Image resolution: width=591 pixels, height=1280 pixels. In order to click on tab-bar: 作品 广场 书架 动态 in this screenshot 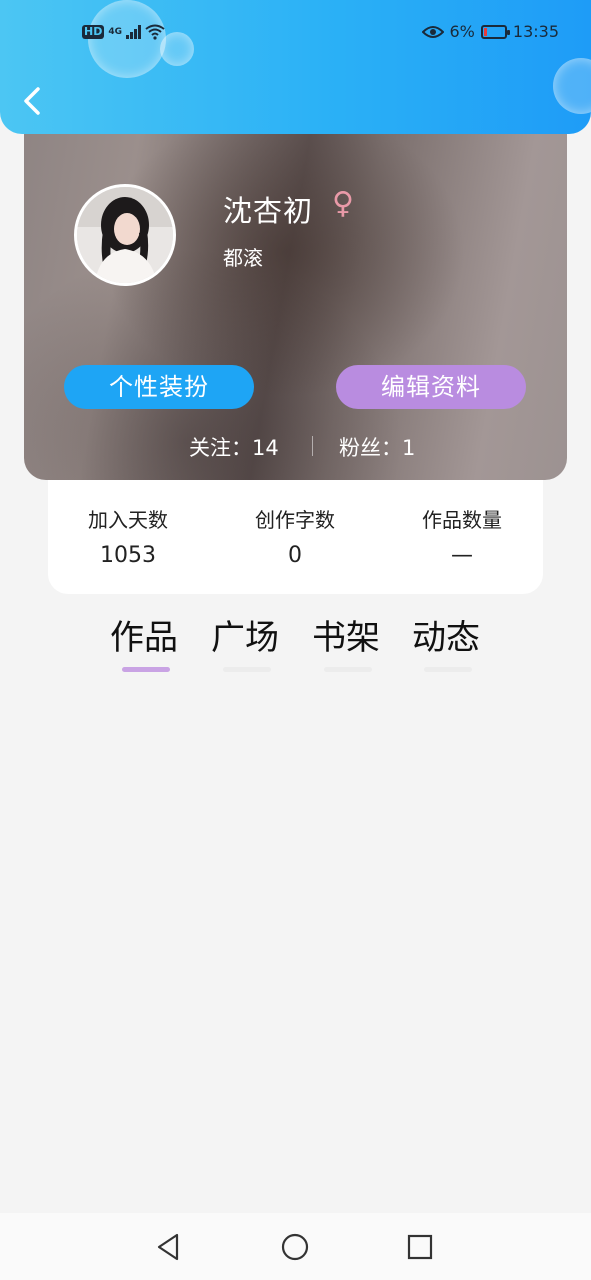, I will do `click(295, 645)`.